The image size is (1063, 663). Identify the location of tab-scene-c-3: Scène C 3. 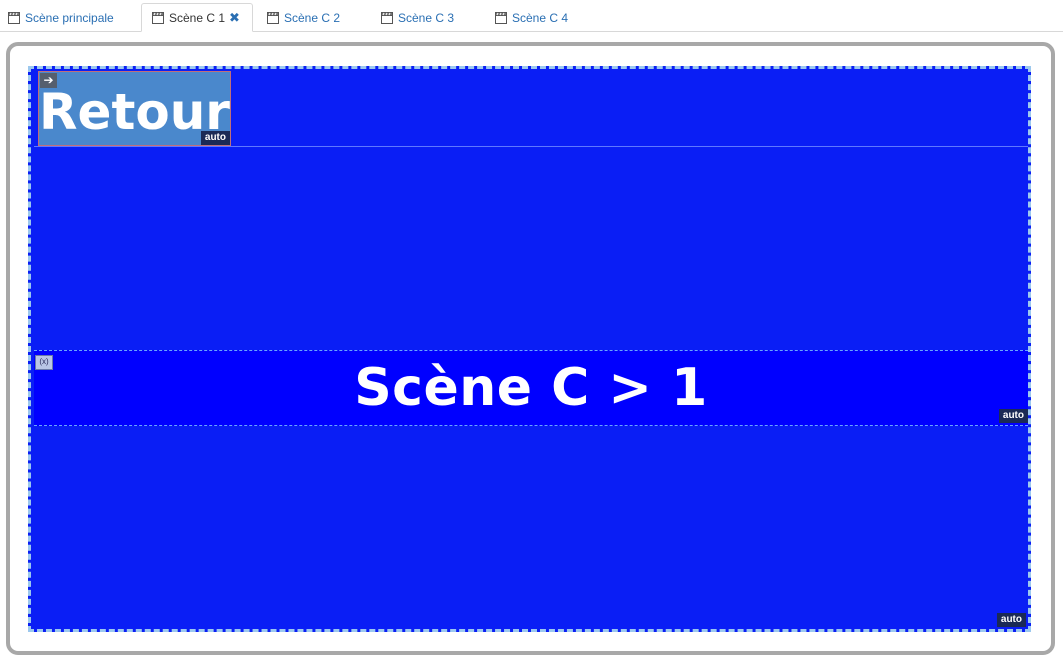
(431, 17).